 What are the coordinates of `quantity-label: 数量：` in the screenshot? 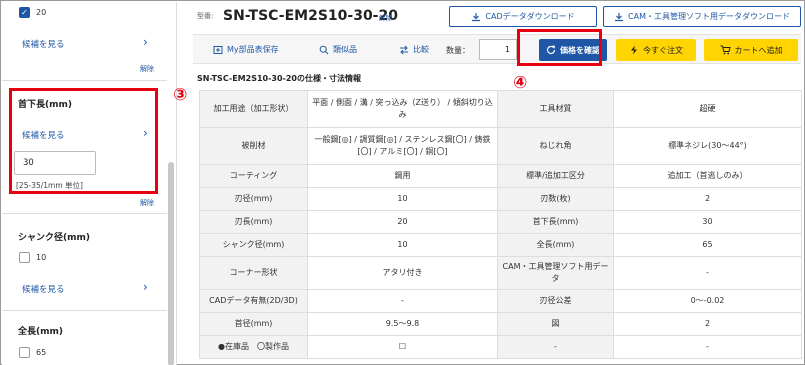 It's located at (458, 50).